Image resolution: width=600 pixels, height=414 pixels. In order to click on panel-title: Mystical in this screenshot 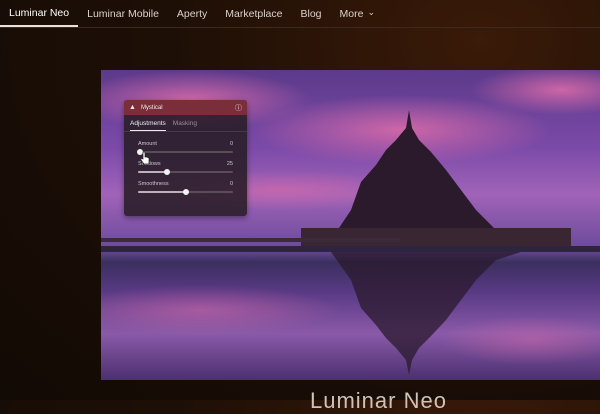, I will do `click(151, 107)`.